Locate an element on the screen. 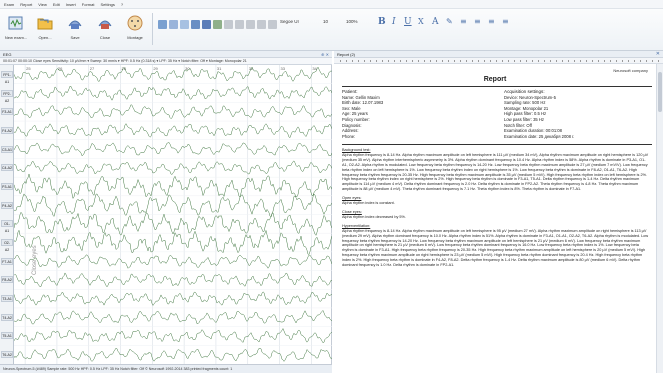 The width and height of the screenshot is (663, 373). menu-item: Format is located at coordinates (88, 4).